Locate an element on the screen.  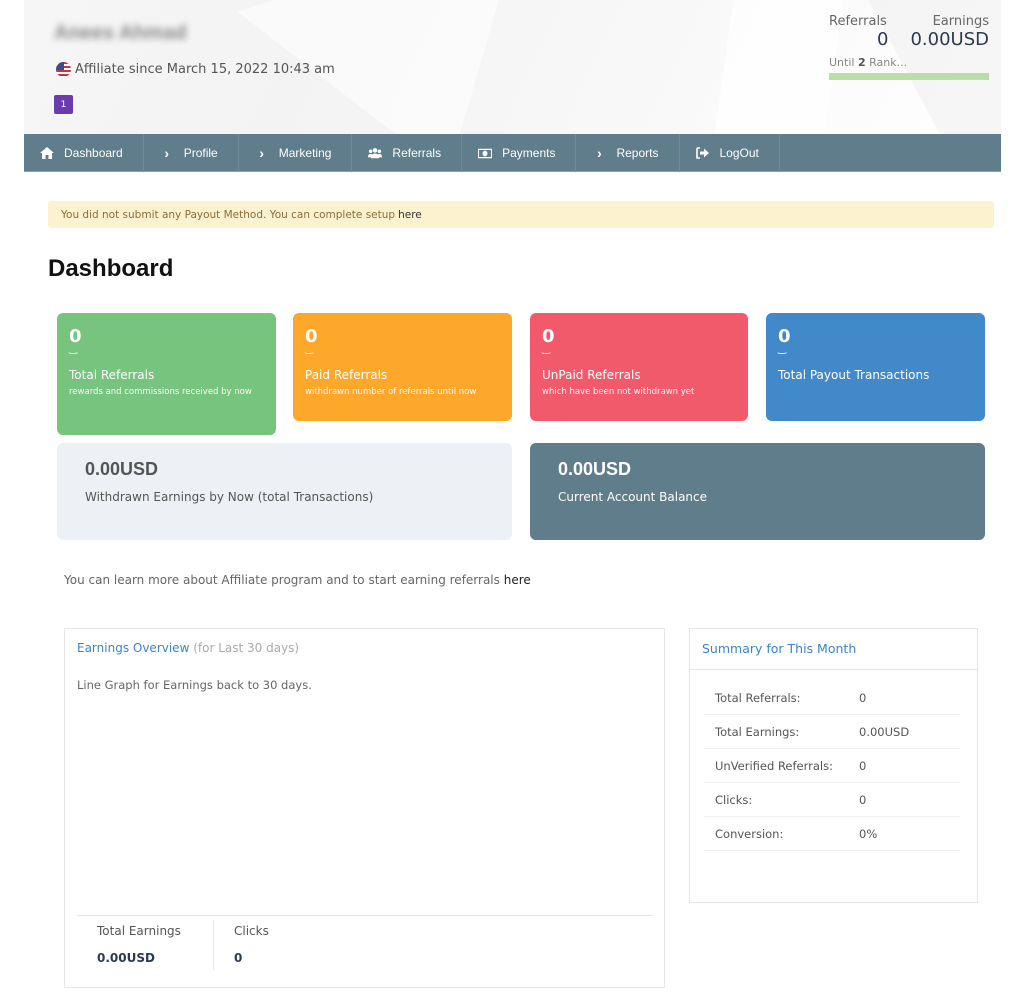
earnings-label: Earnings is located at coordinates (960, 21).